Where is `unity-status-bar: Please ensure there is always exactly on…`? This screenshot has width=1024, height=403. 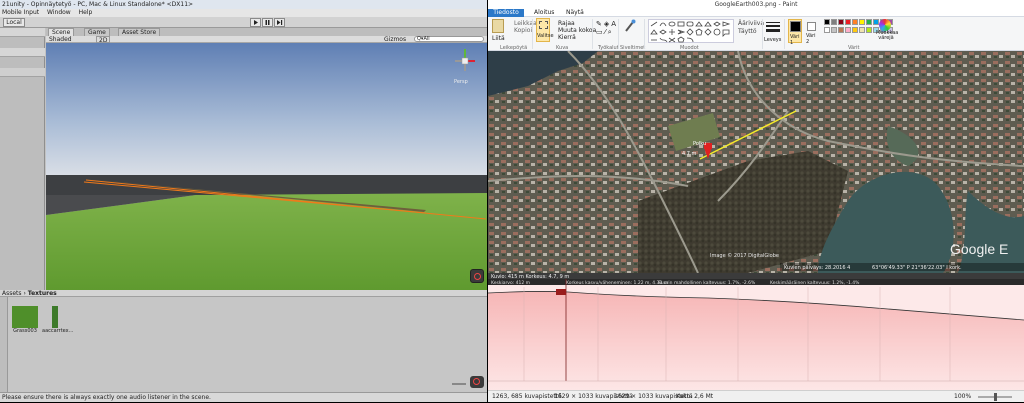
unity-status-bar: Please ensure there is always exactly on… is located at coordinates (243, 397).